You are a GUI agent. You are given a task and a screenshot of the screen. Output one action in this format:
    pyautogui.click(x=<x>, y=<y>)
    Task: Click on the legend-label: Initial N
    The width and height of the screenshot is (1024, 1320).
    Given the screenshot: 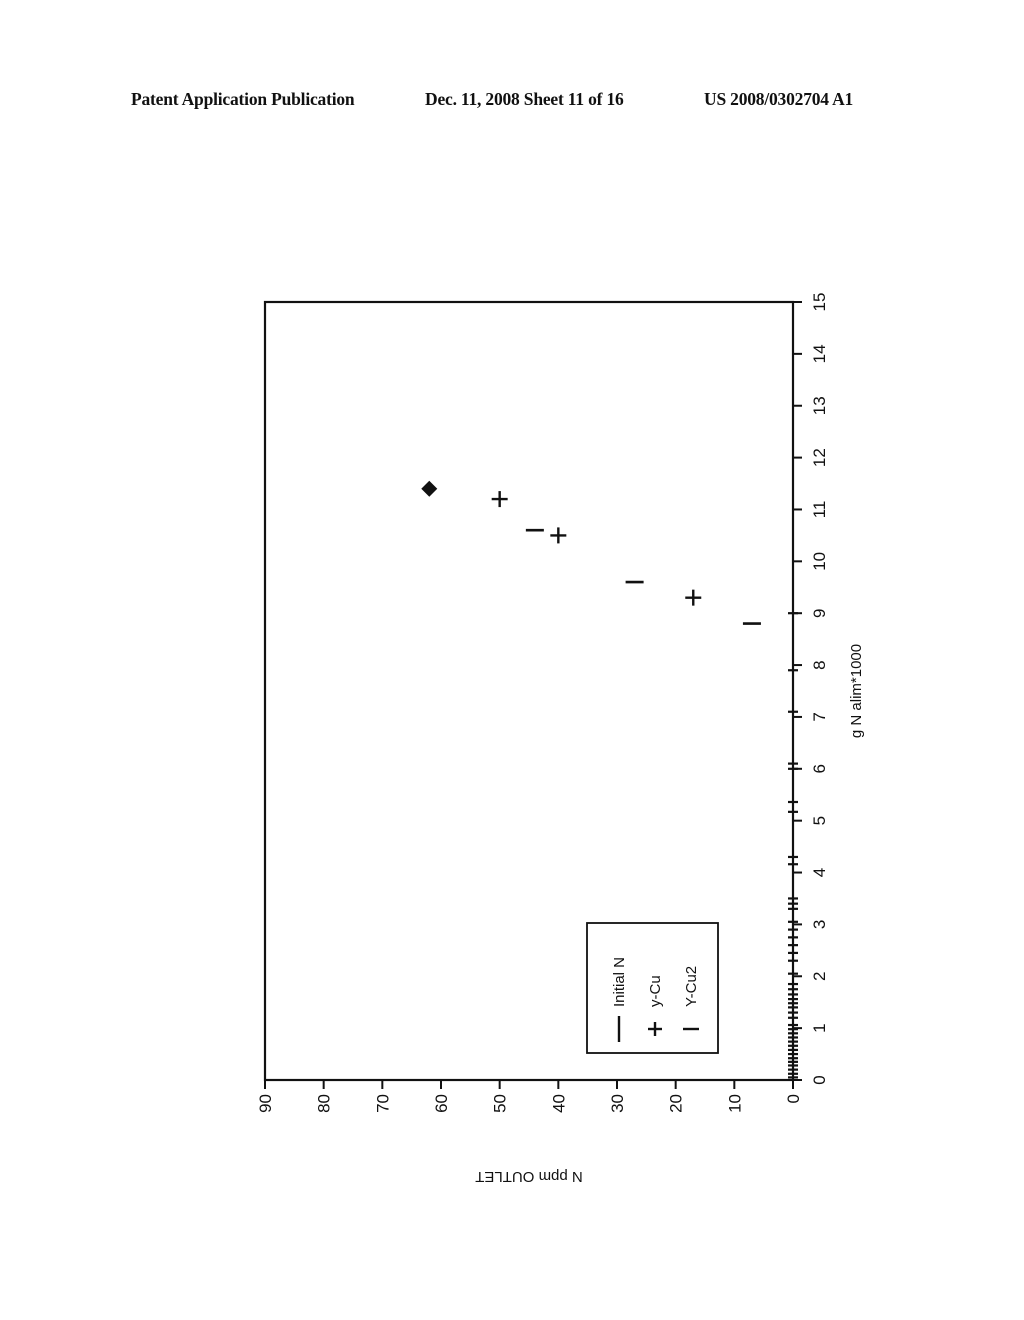 What is the action you would take?
    pyautogui.click(x=619, y=982)
    